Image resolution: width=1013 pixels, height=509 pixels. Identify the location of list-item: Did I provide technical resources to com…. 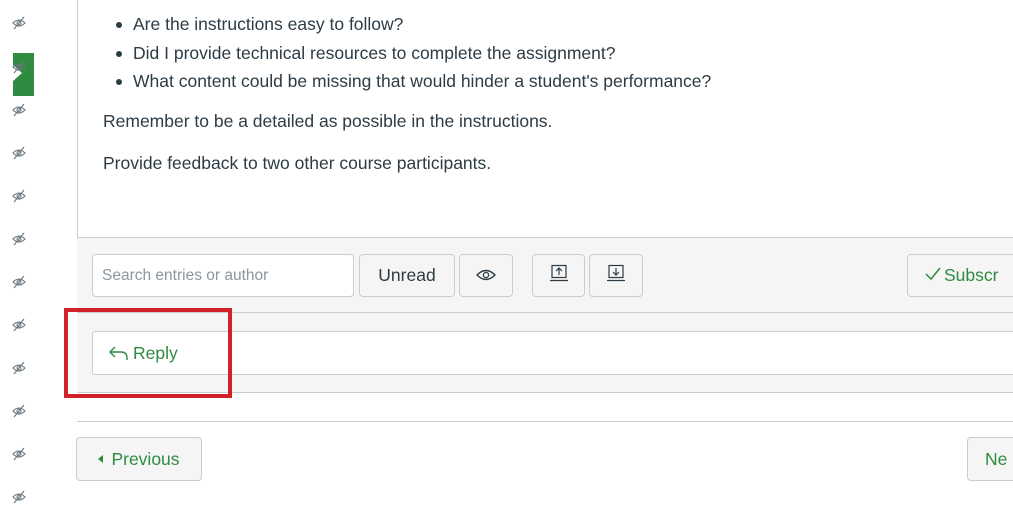
(412, 53).